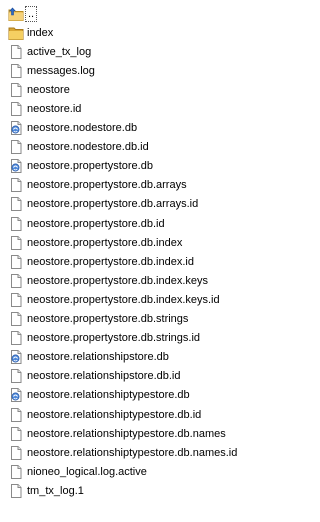 Image resolution: width=320 pixels, height=522 pixels. I want to click on file-name-label: neostore.relationshipstore.db, so click(98, 357).